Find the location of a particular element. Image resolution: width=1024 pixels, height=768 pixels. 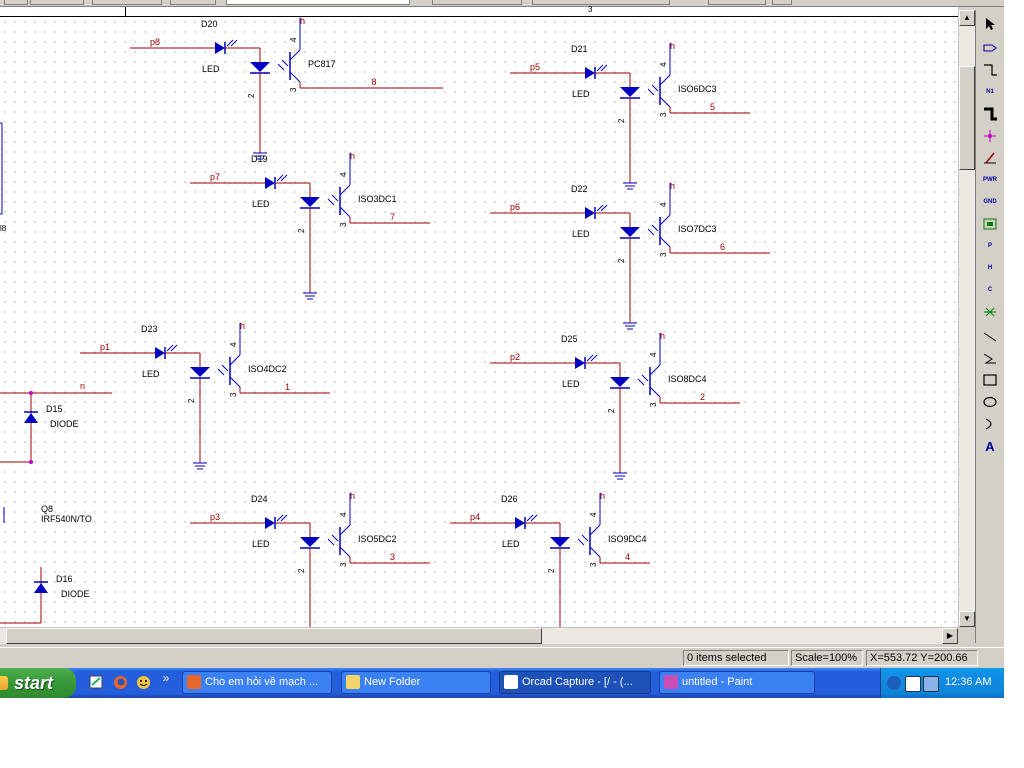

output-net-label: 1 is located at coordinates (287, 387).